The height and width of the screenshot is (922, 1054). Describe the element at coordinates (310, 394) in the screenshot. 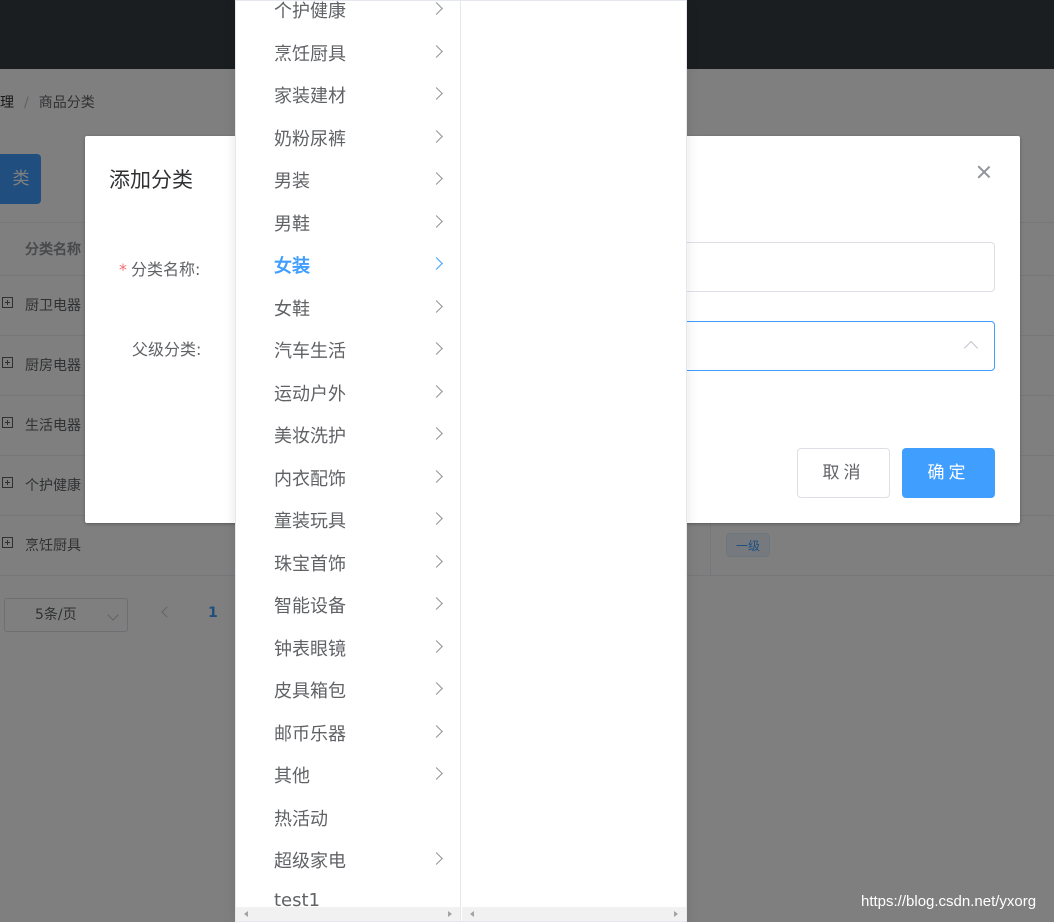

I see `cascader-option-label: 运动户外` at that location.